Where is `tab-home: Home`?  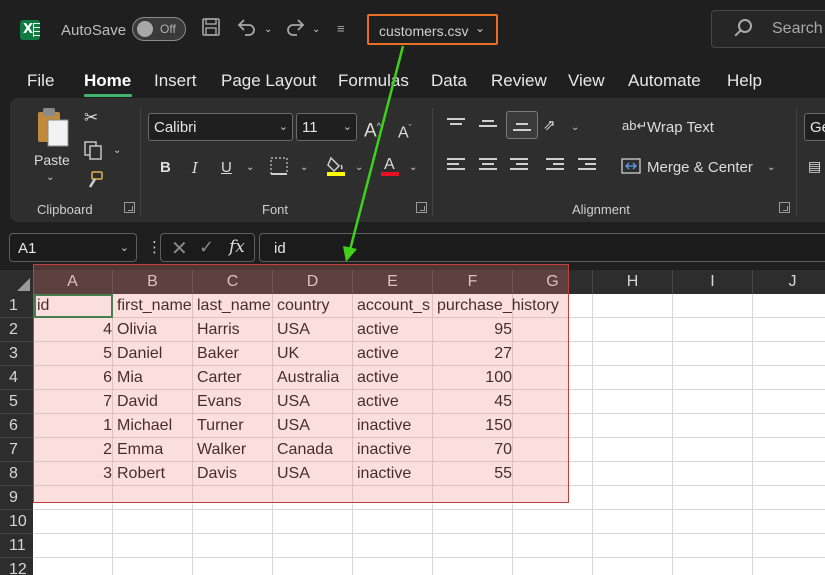 tab-home: Home is located at coordinates (107, 81).